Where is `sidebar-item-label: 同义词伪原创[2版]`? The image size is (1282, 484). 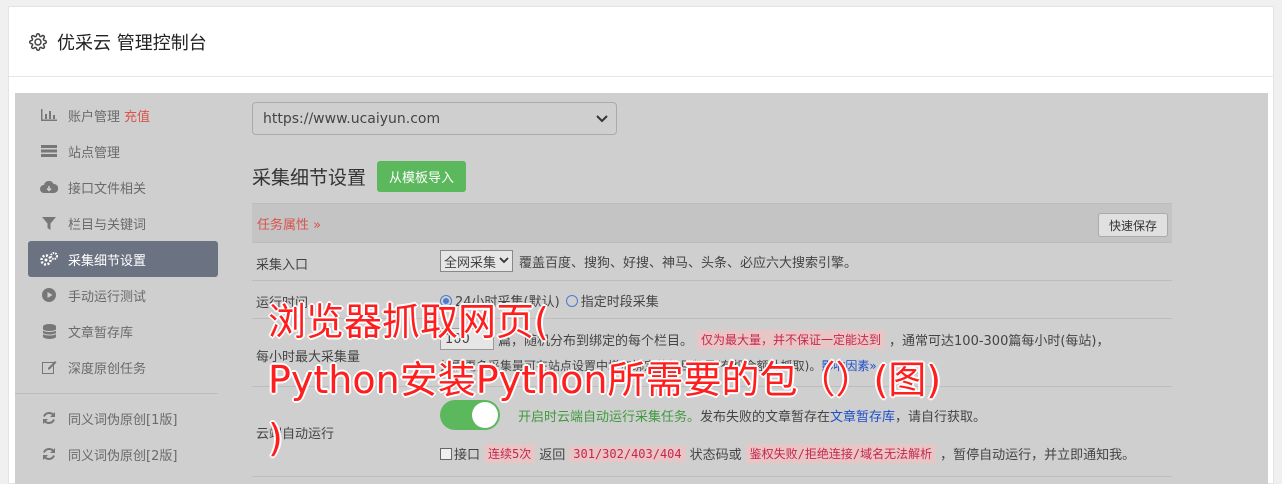
sidebar-item-label: 同义词伪原创[2版] is located at coordinates (123, 456).